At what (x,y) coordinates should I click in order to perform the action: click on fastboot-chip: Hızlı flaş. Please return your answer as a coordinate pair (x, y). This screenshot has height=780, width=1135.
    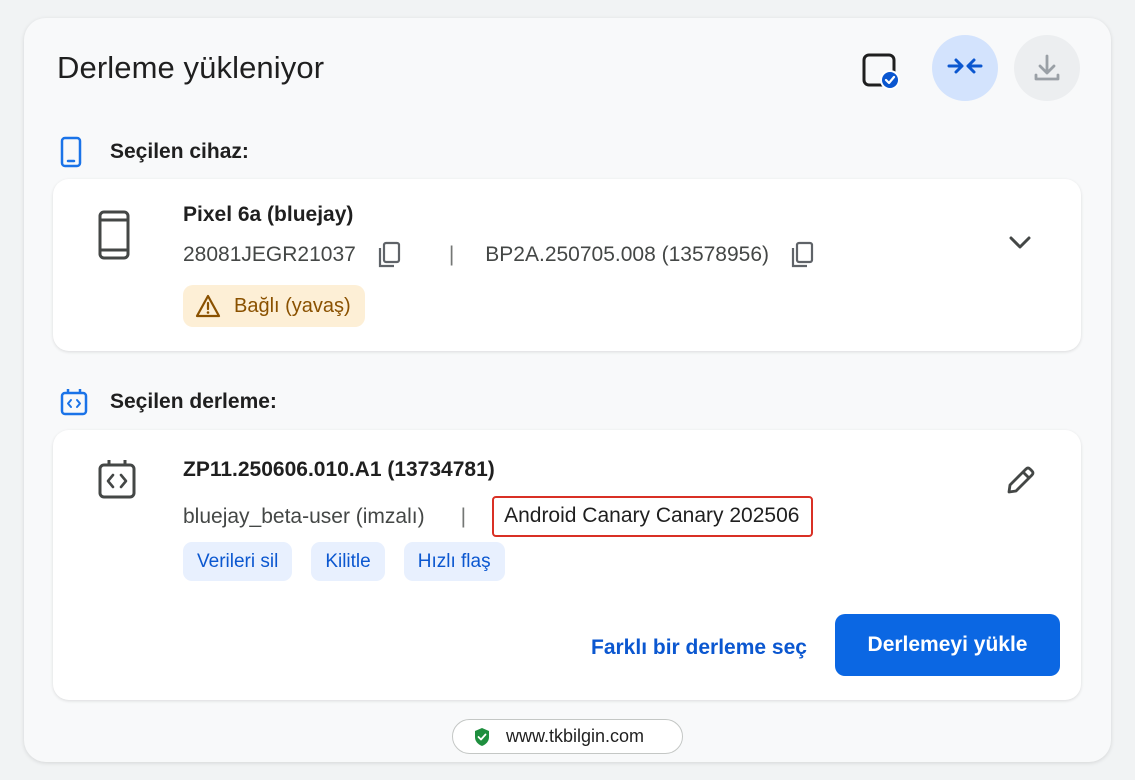
    Looking at the image, I should click on (454, 561).